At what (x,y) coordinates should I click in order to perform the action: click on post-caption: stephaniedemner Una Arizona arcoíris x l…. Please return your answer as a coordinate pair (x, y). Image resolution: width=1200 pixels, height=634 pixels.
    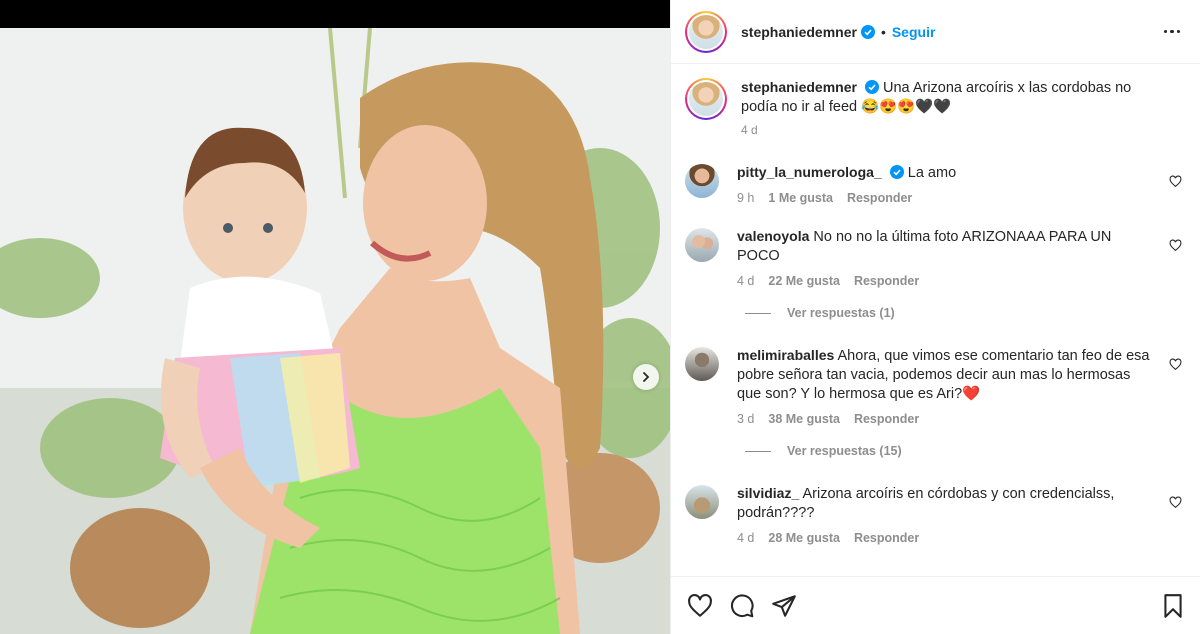
    Looking at the image, I should click on (934, 107).